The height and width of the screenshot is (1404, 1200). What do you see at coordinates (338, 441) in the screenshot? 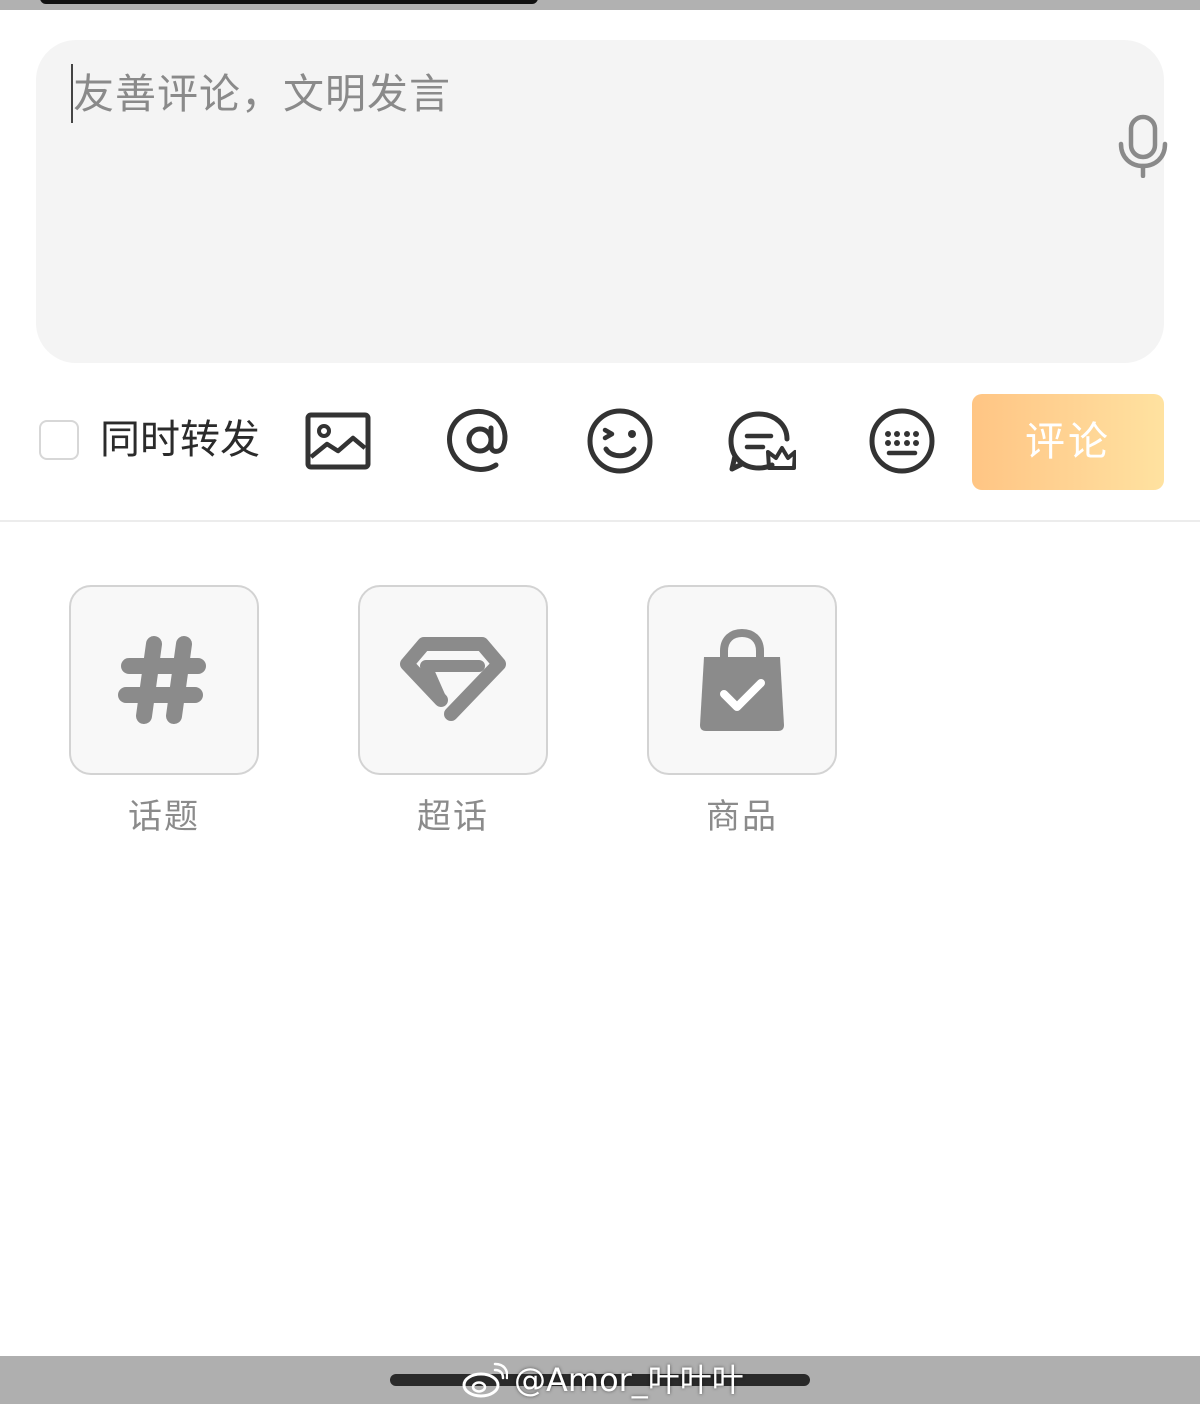
I see `image-icon` at bounding box center [338, 441].